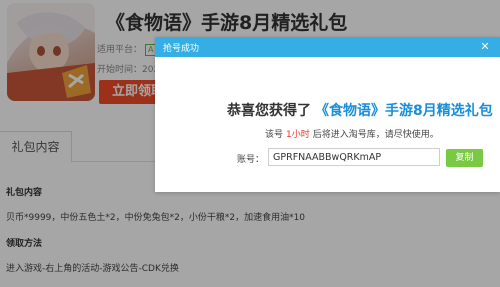 This screenshot has width=500, height=287. What do you see at coordinates (354, 157) in the screenshot?
I see `code-field` at bounding box center [354, 157].